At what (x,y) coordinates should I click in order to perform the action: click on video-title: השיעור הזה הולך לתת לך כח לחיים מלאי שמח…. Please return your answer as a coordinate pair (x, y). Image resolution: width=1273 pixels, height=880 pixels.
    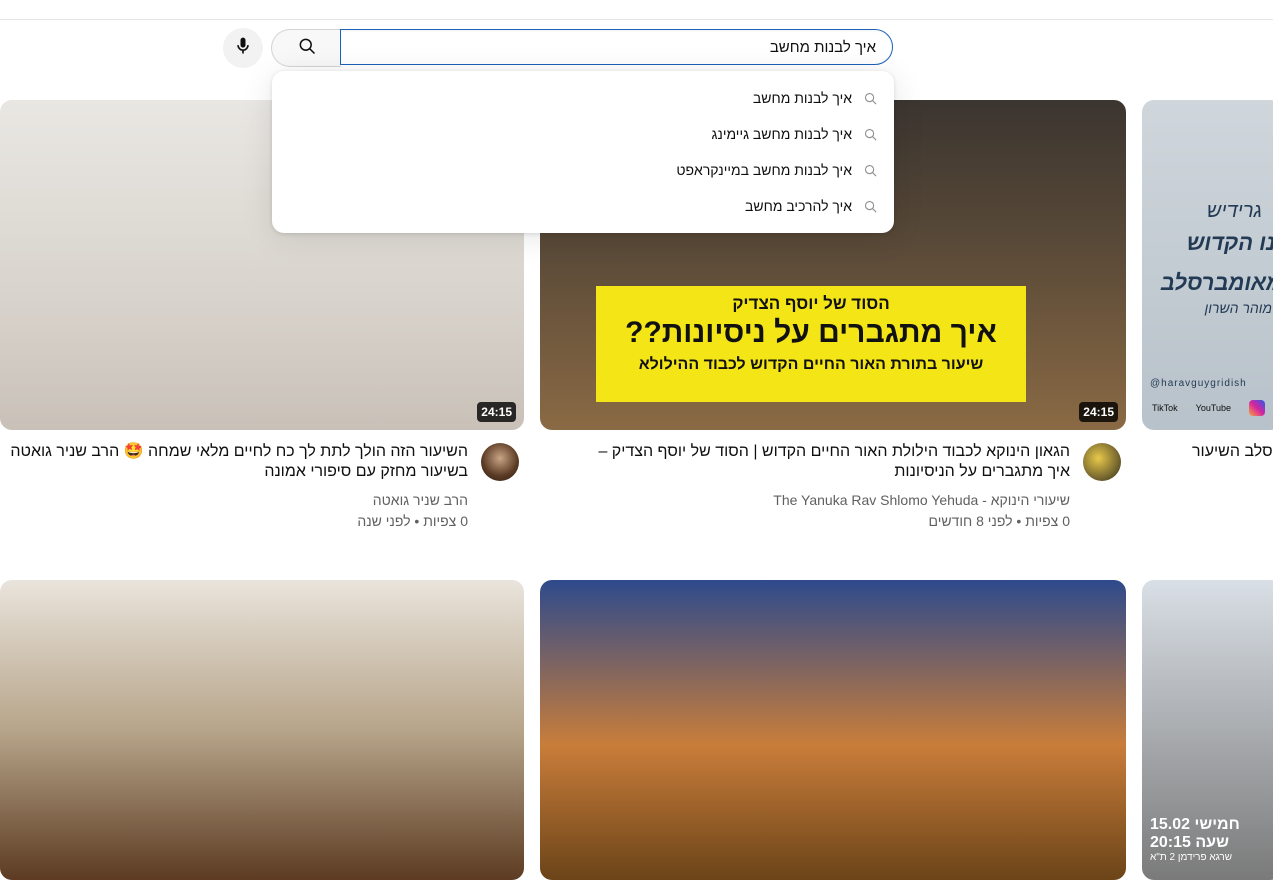
    Looking at the image, I should click on (234, 462).